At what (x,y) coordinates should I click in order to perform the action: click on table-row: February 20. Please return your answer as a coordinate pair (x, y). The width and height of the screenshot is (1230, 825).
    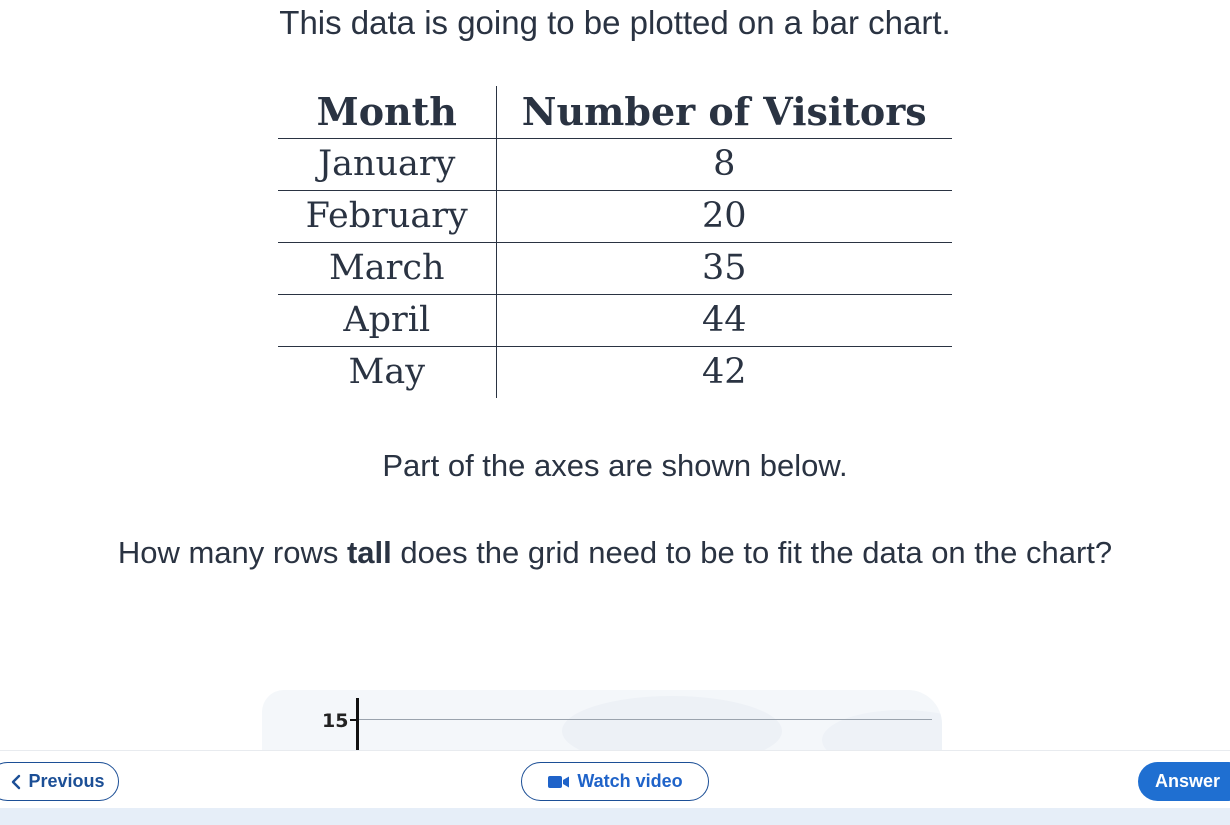
    Looking at the image, I should click on (615, 216).